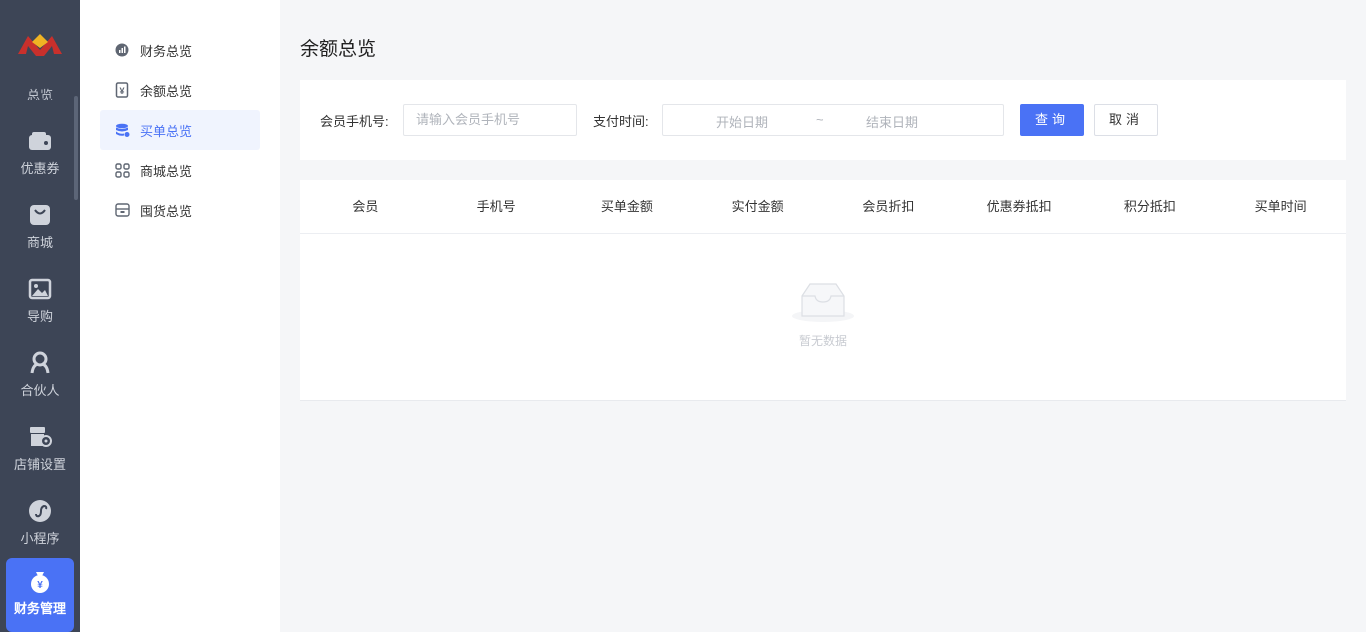  What do you see at coordinates (621, 121) in the screenshot?
I see `pay-time-label: 支付时间:` at bounding box center [621, 121].